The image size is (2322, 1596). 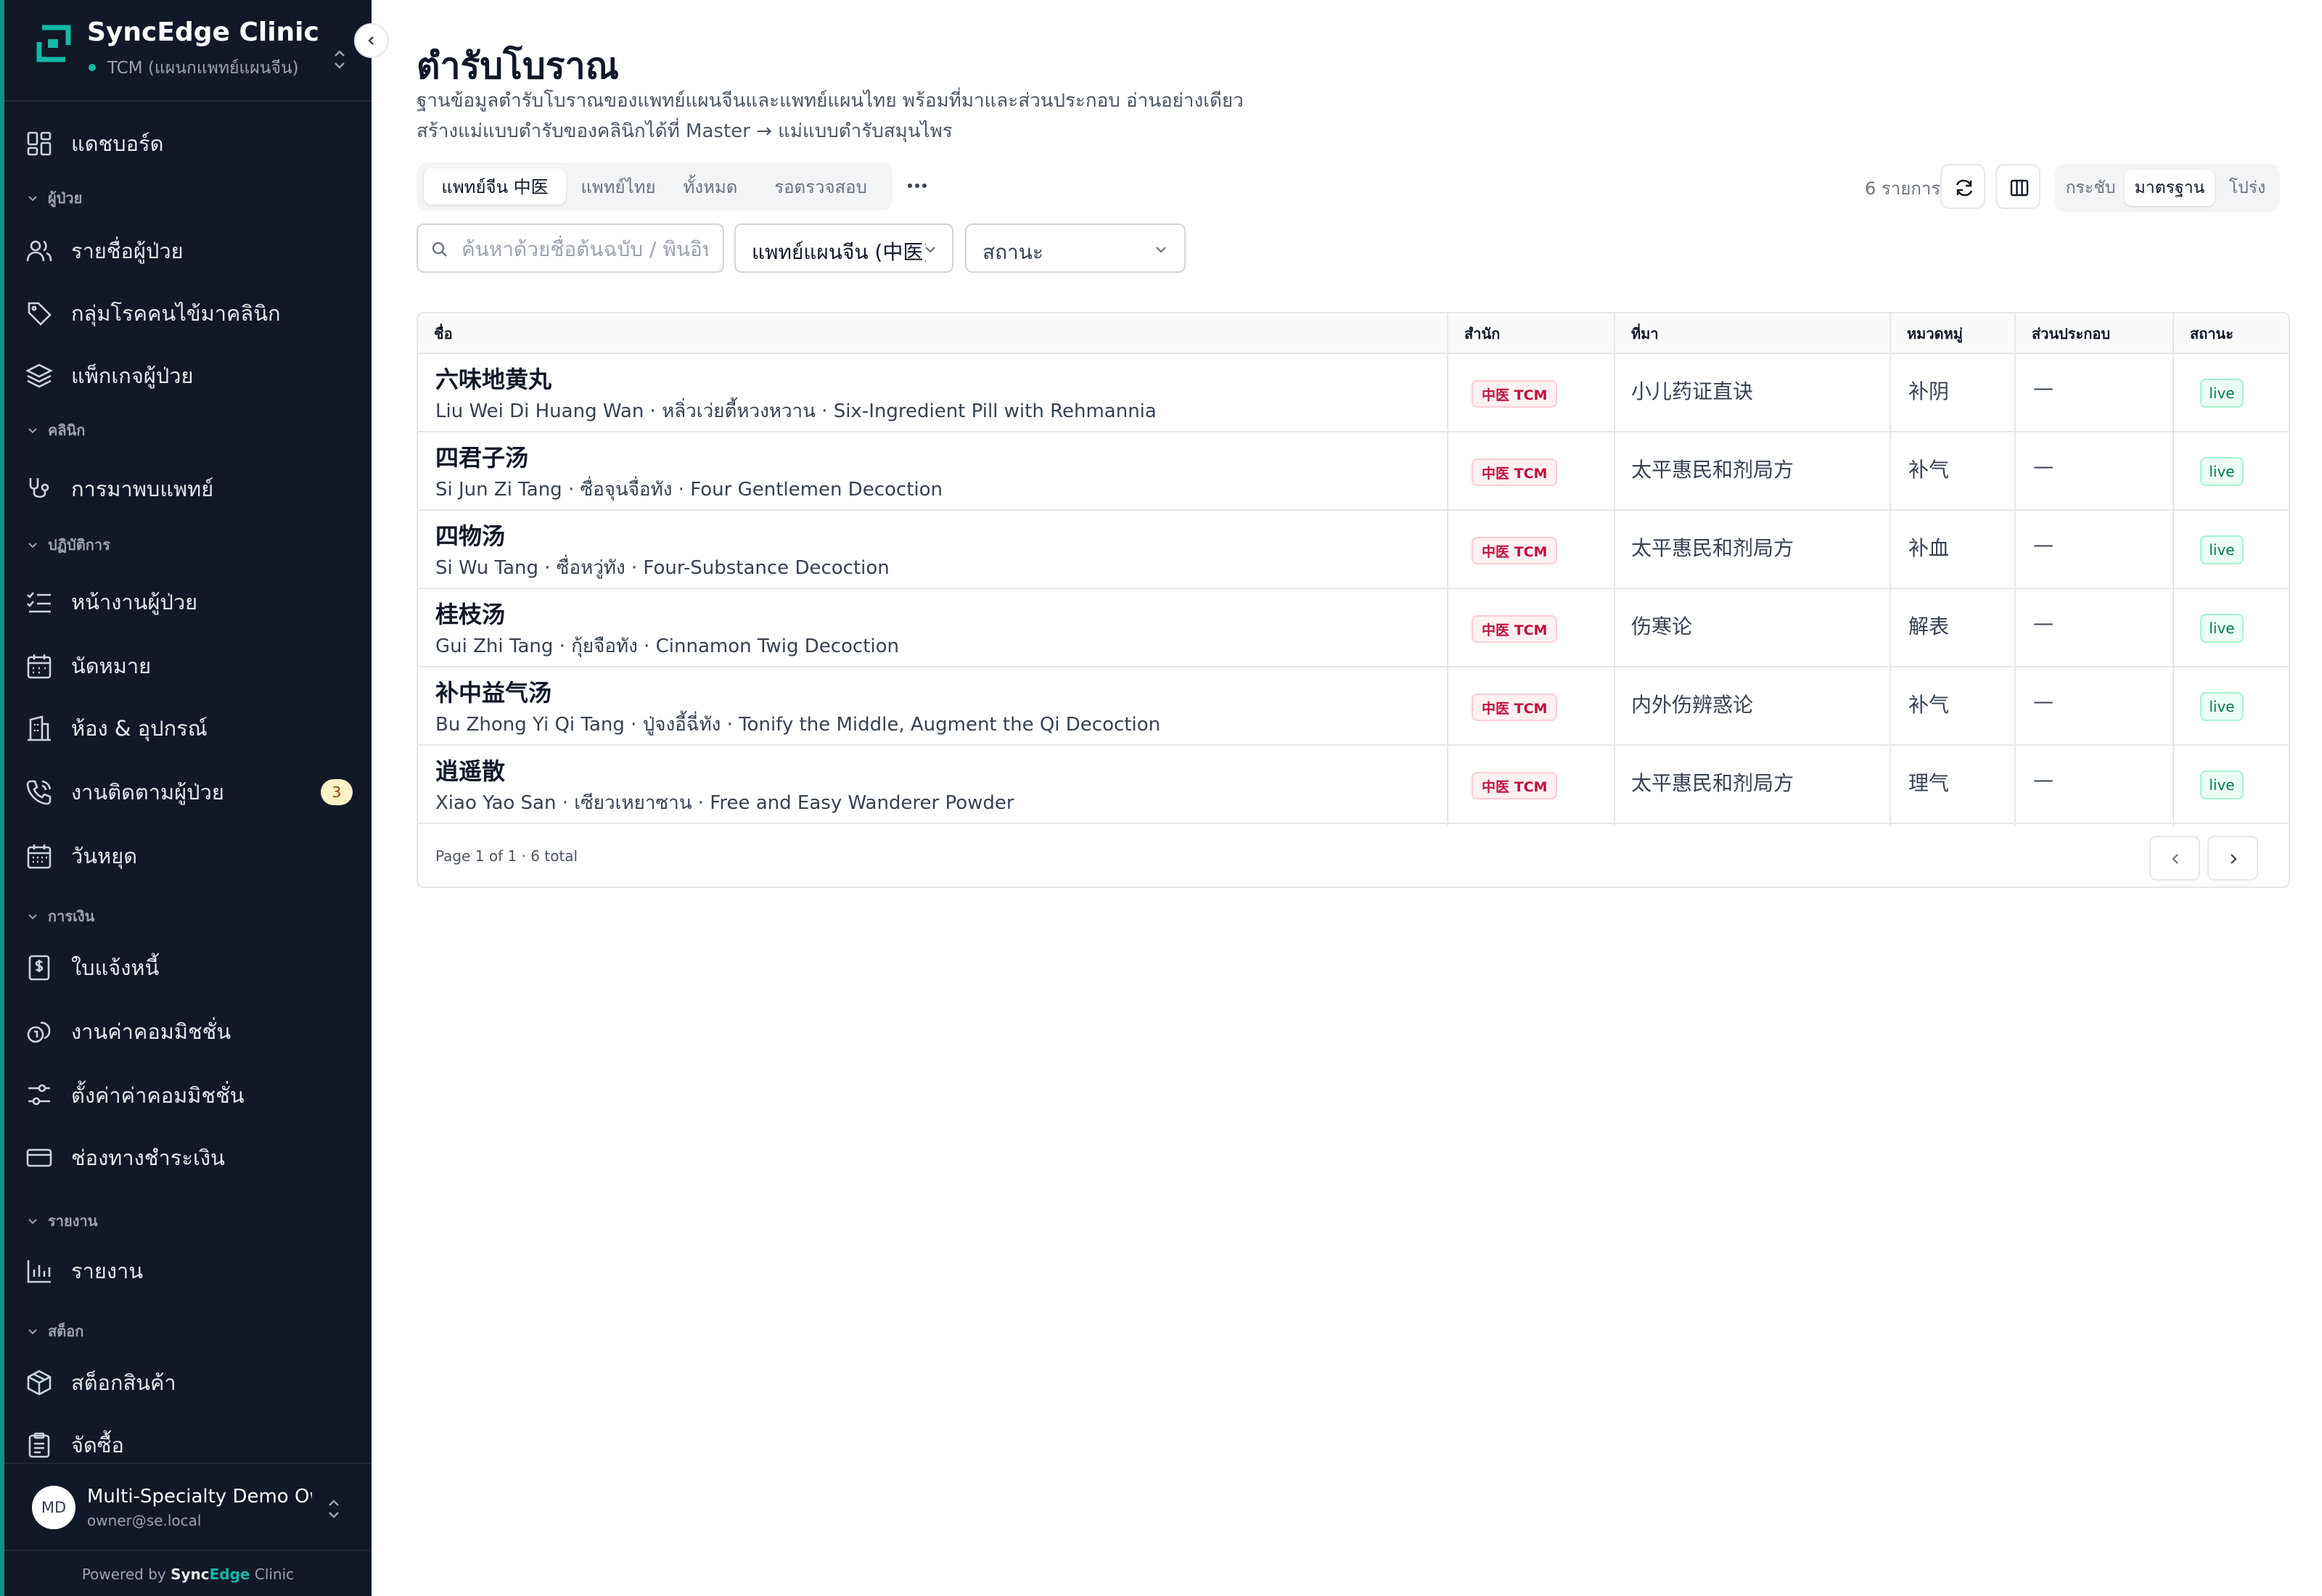 What do you see at coordinates (127, 251) in the screenshot?
I see `sidebar-item-label: รายชื่อผู้ป่วย` at bounding box center [127, 251].